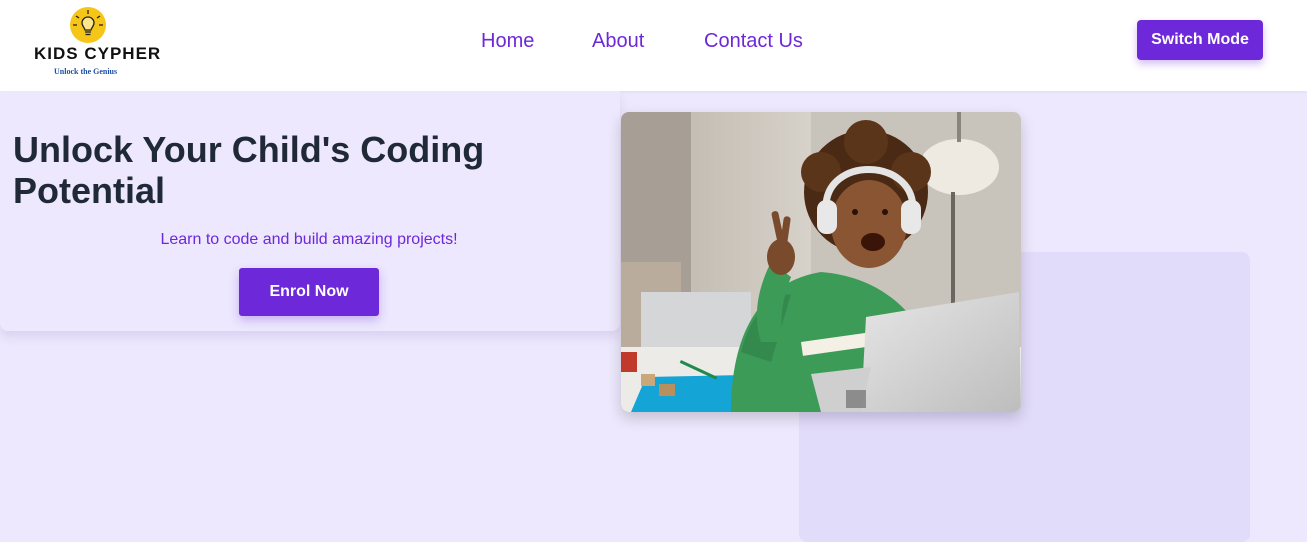 The height and width of the screenshot is (542, 1307). What do you see at coordinates (249, 170) in the screenshot?
I see `hero-title: Unlock Your Child's Coding Potential` at bounding box center [249, 170].